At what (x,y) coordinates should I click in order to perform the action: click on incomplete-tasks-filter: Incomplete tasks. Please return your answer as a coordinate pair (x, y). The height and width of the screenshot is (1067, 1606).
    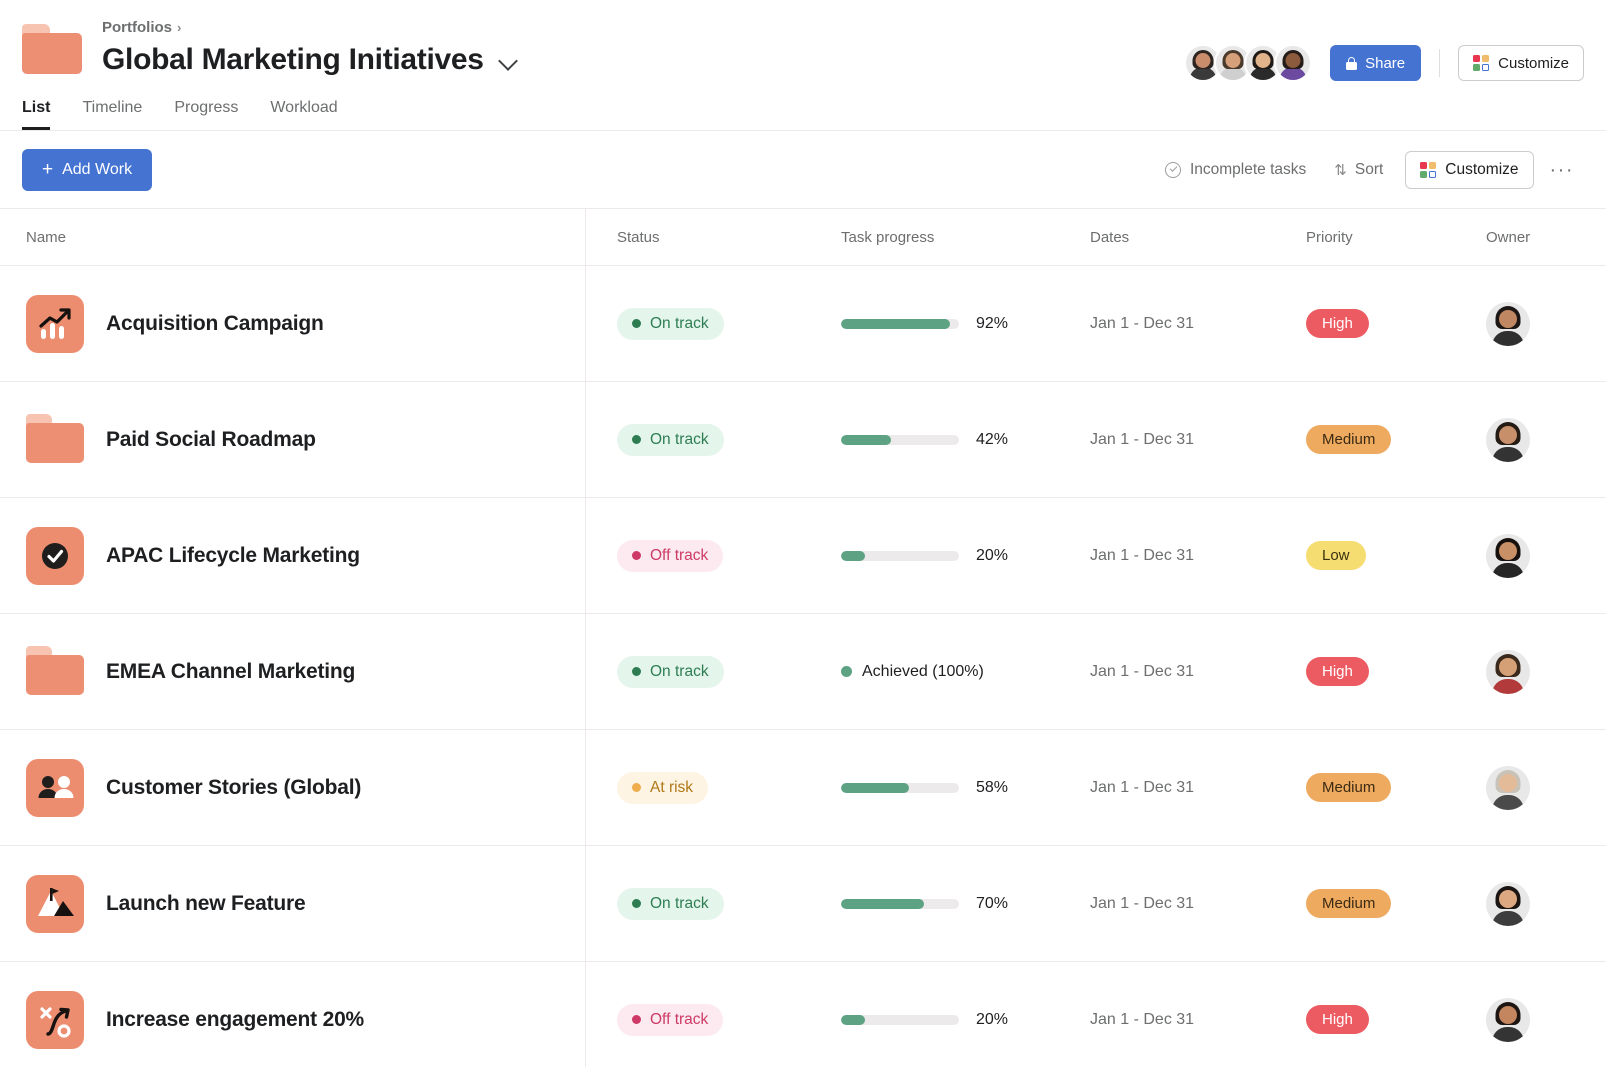
    Looking at the image, I should click on (1235, 170).